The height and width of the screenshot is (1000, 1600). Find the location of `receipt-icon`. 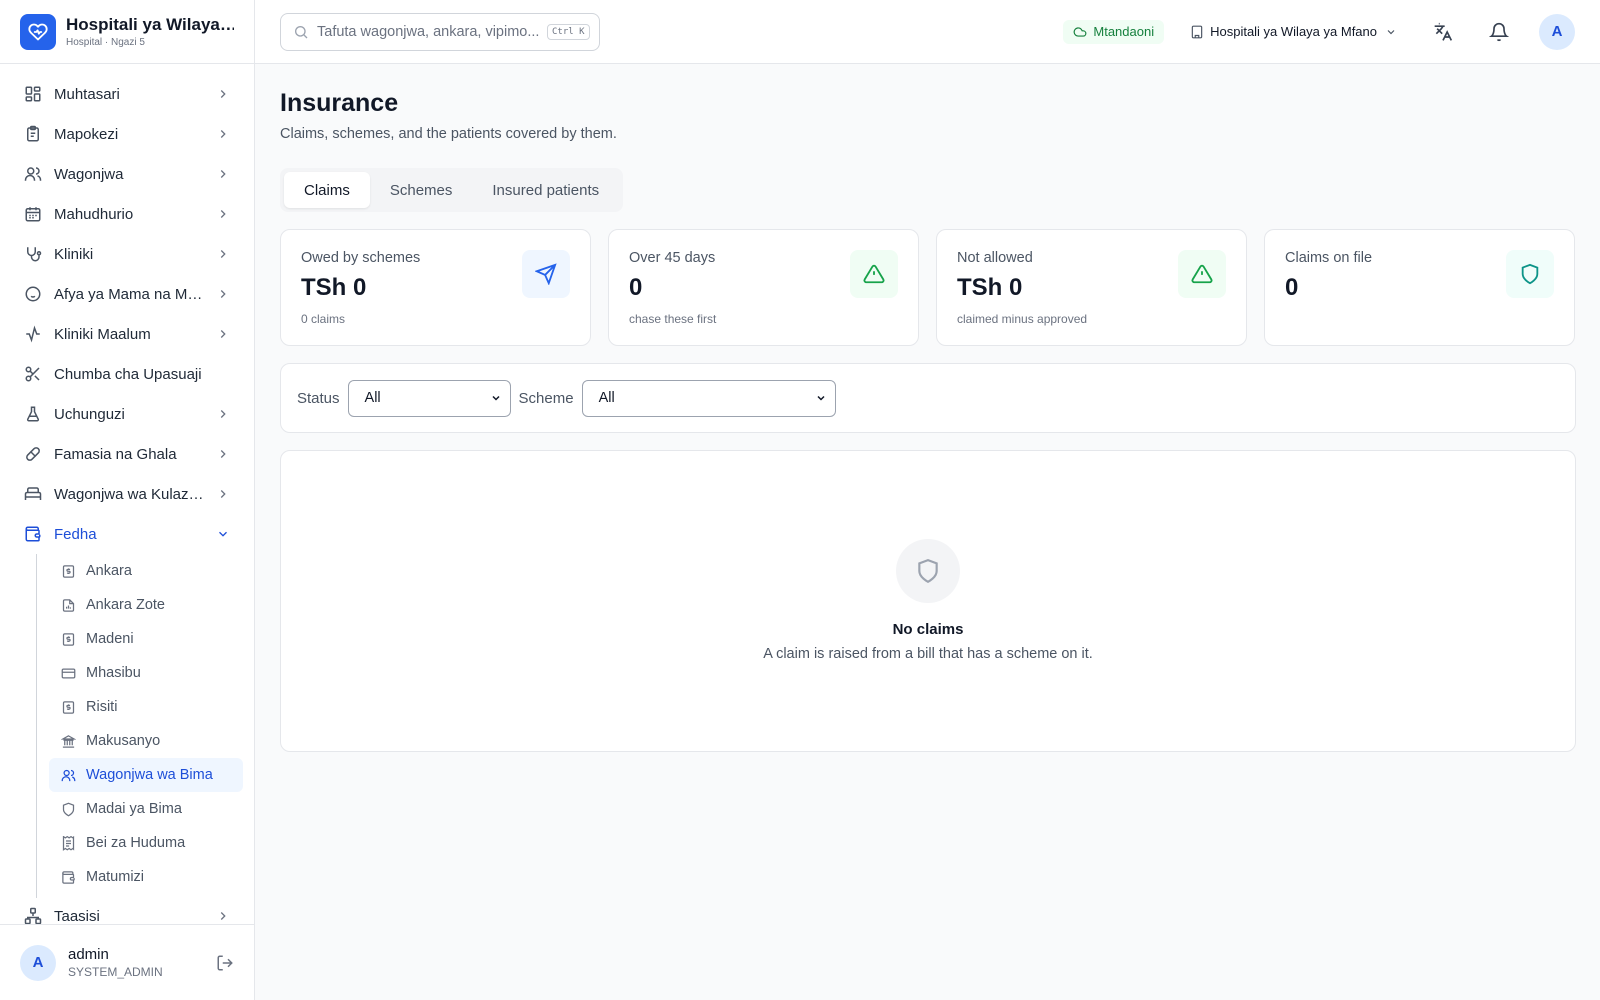

receipt-icon is located at coordinates (68, 843).